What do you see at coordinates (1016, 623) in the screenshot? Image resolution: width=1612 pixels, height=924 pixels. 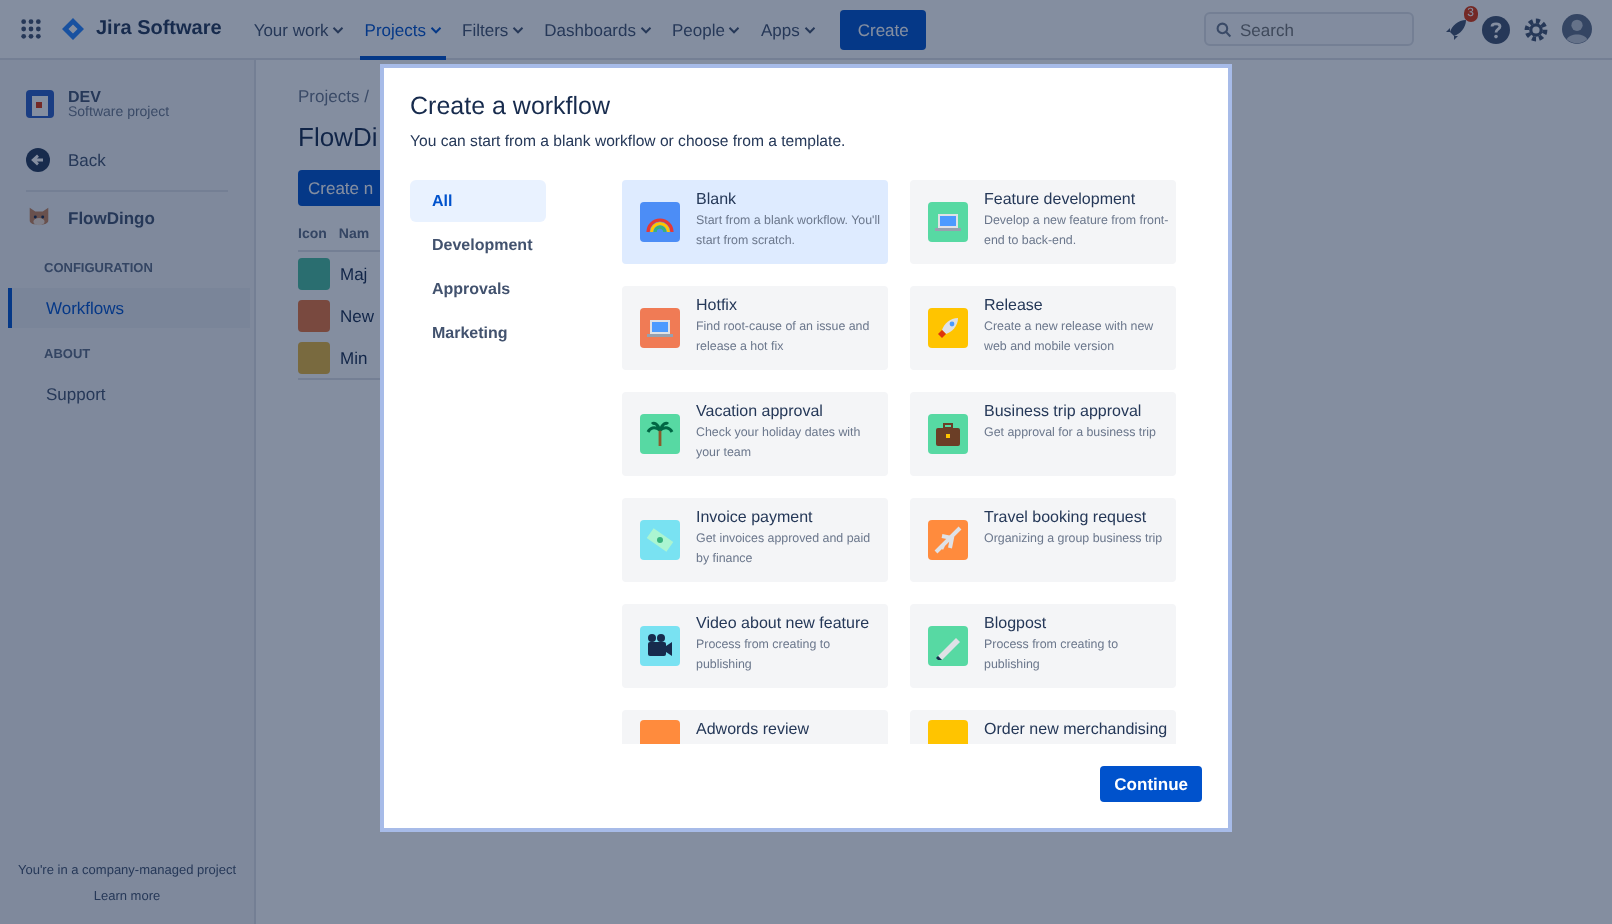 I see `template-title: Blogpost` at bounding box center [1016, 623].